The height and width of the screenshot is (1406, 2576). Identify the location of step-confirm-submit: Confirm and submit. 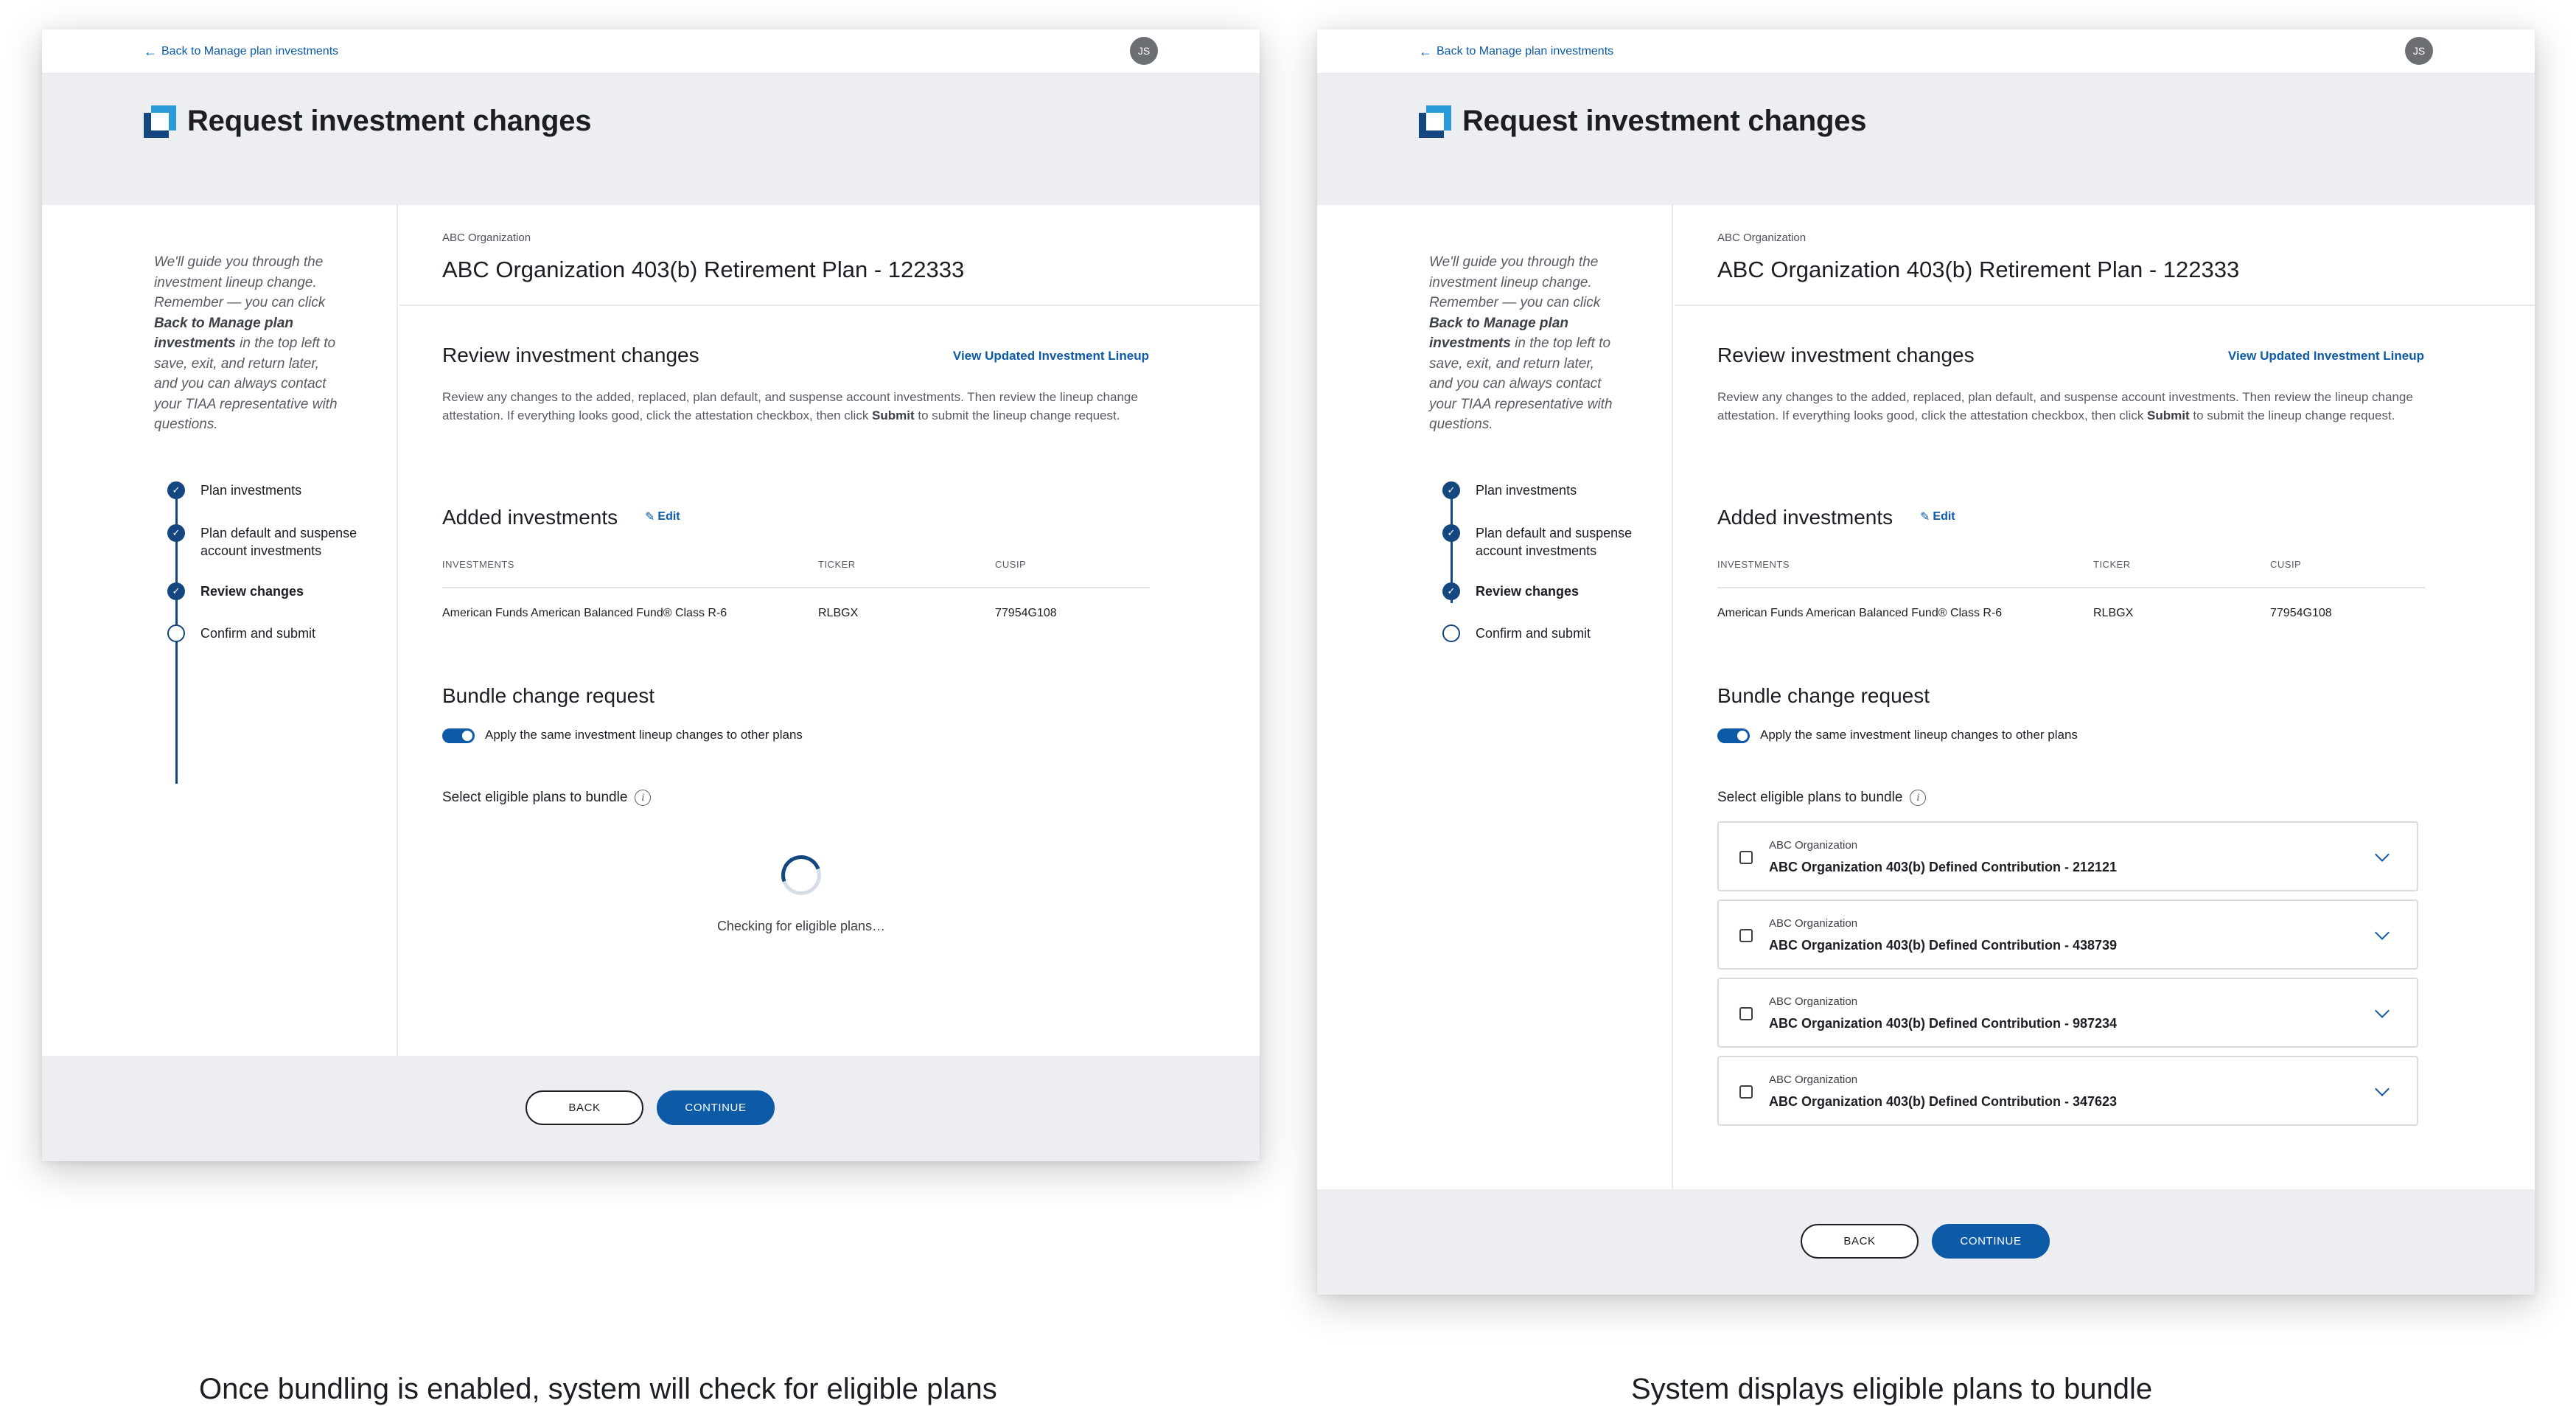
(1543, 633).